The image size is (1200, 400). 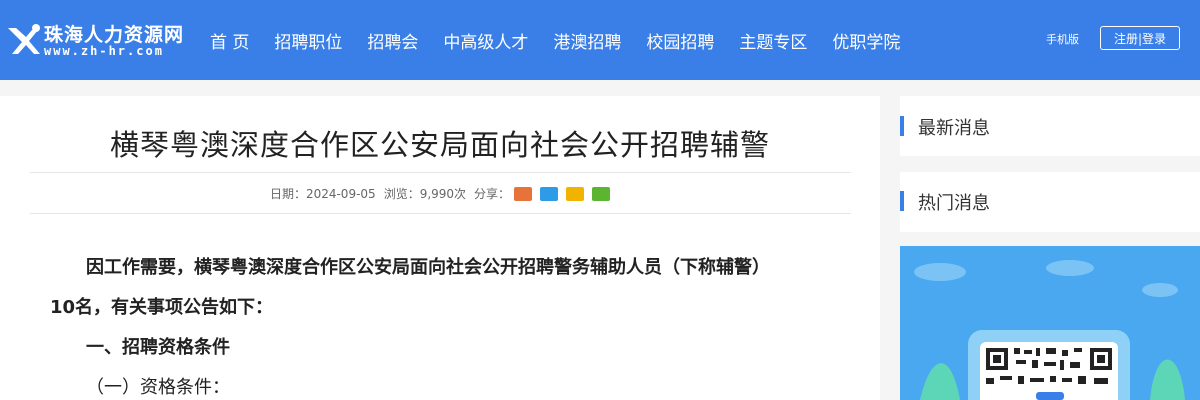 I want to click on logo-title: 珠海人力资源网, so click(x=114, y=35).